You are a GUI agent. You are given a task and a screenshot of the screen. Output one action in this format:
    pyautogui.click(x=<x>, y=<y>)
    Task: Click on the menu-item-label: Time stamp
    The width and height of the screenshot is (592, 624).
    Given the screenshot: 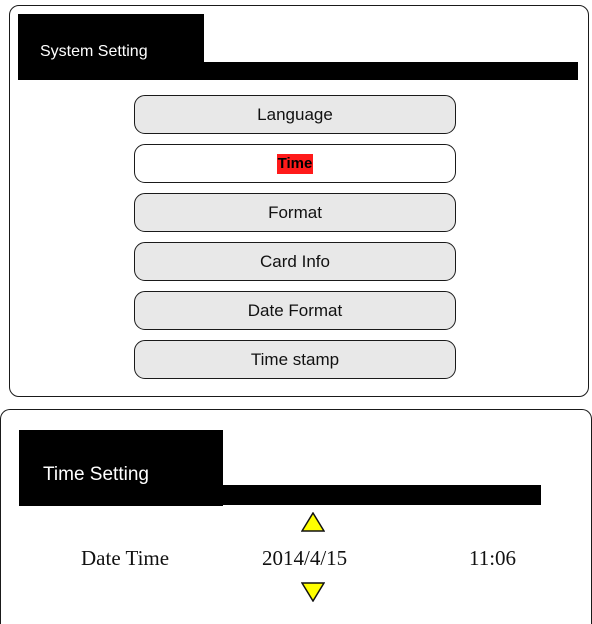 What is the action you would take?
    pyautogui.click(x=295, y=359)
    